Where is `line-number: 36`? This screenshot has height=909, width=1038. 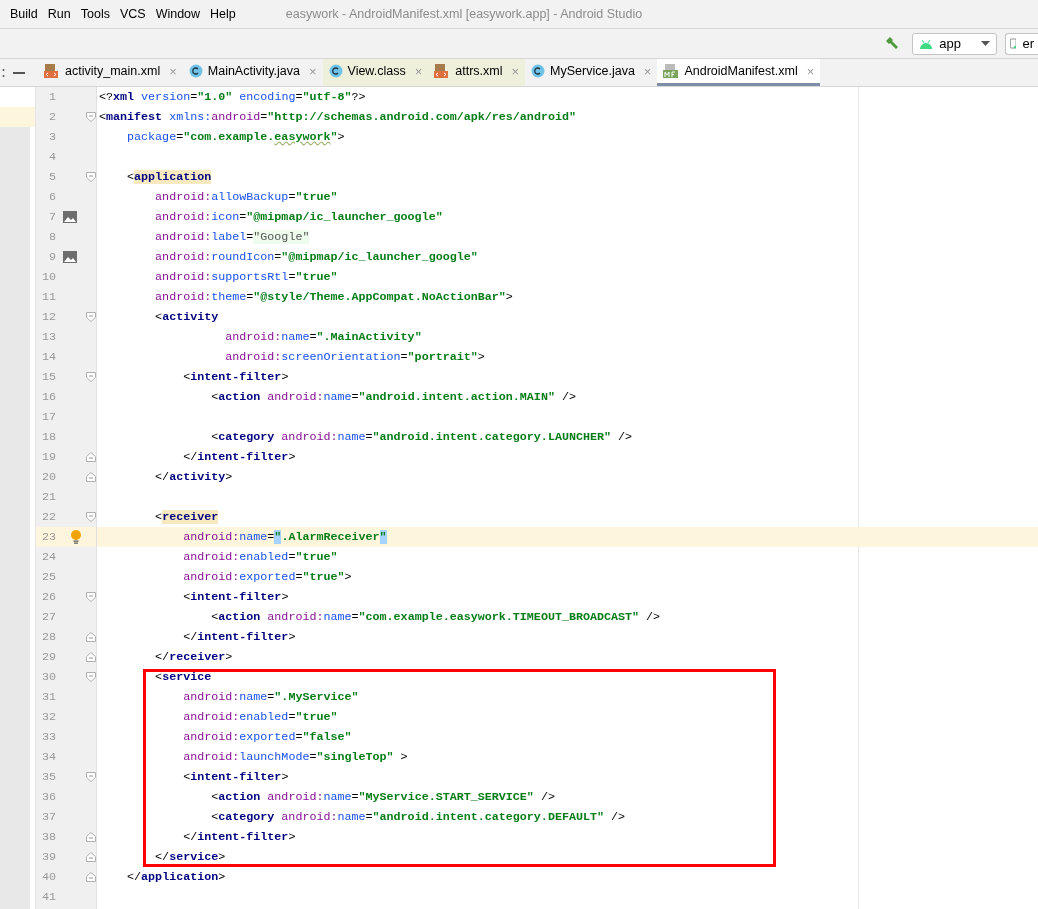 line-number: 36 is located at coordinates (48, 797).